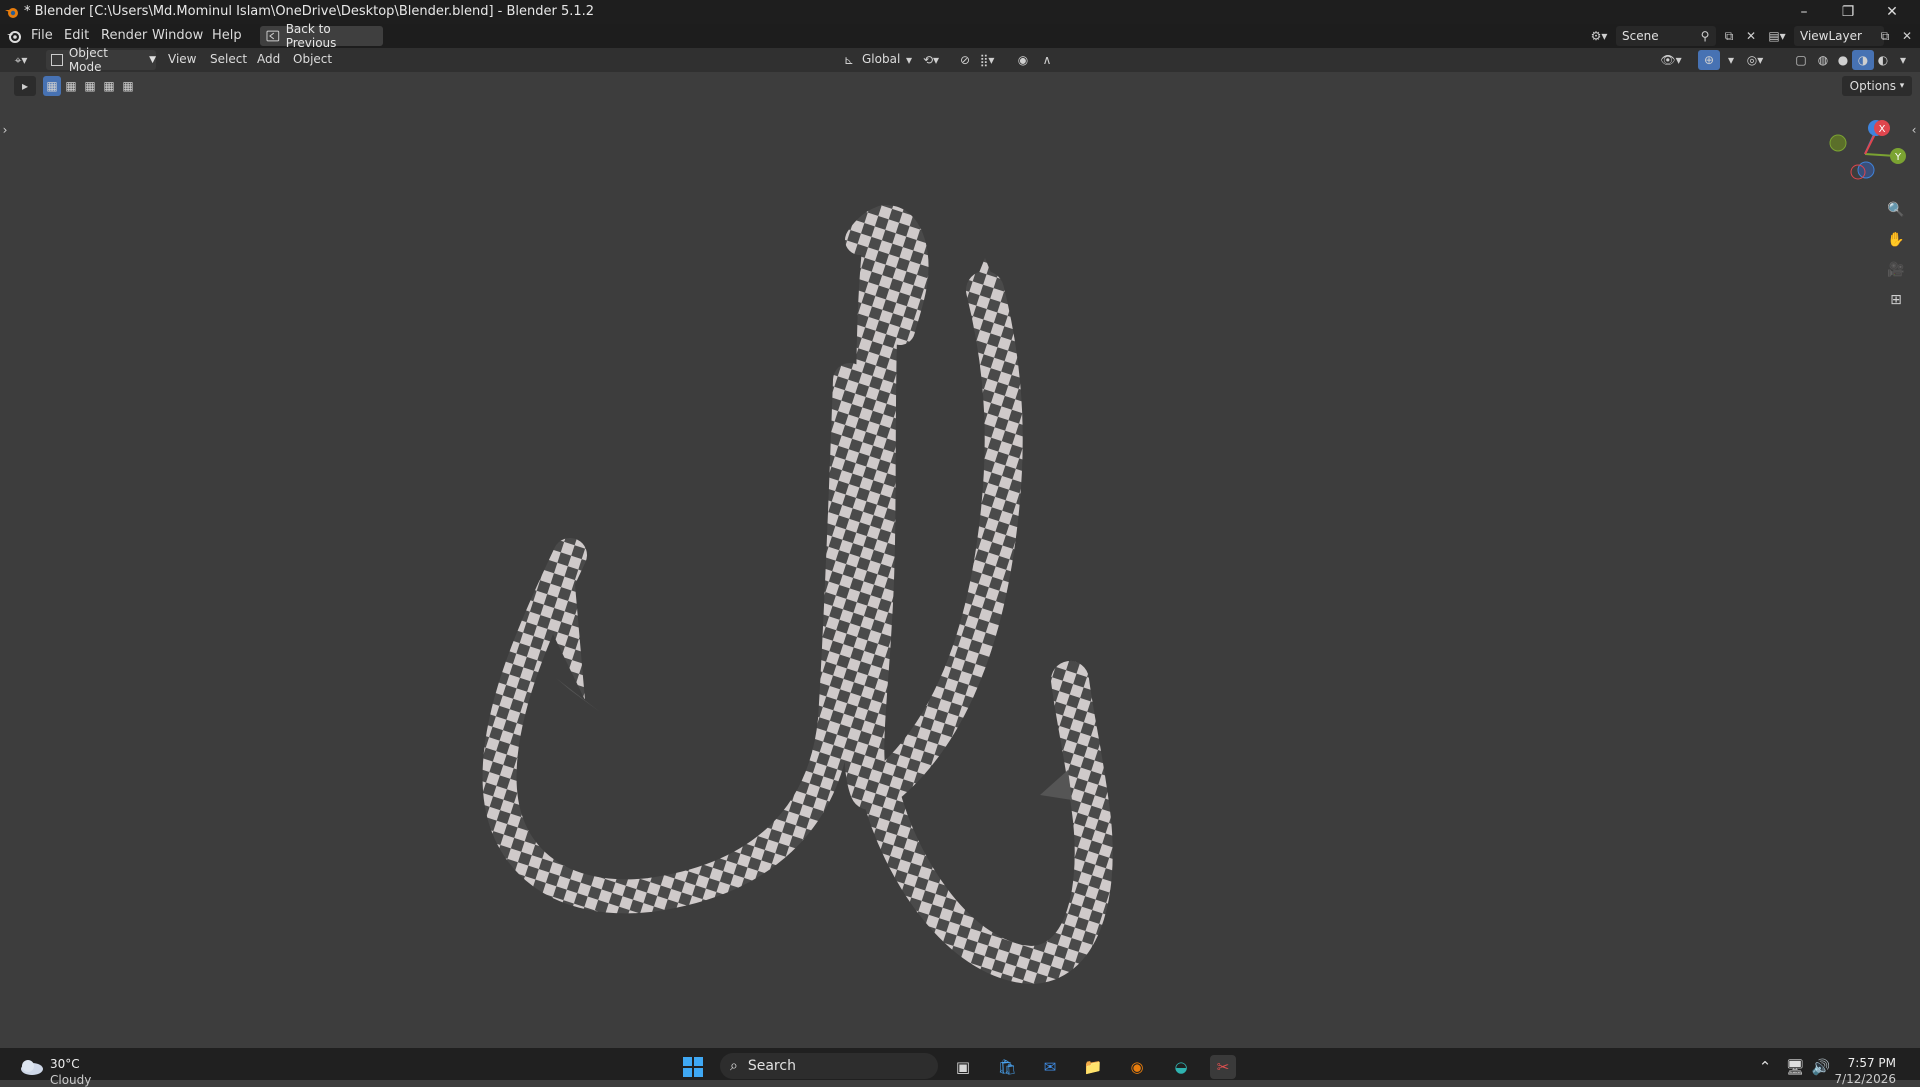  What do you see at coordinates (1671, 60) in the screenshot?
I see `visibility-selectability-icon: 👁▾` at bounding box center [1671, 60].